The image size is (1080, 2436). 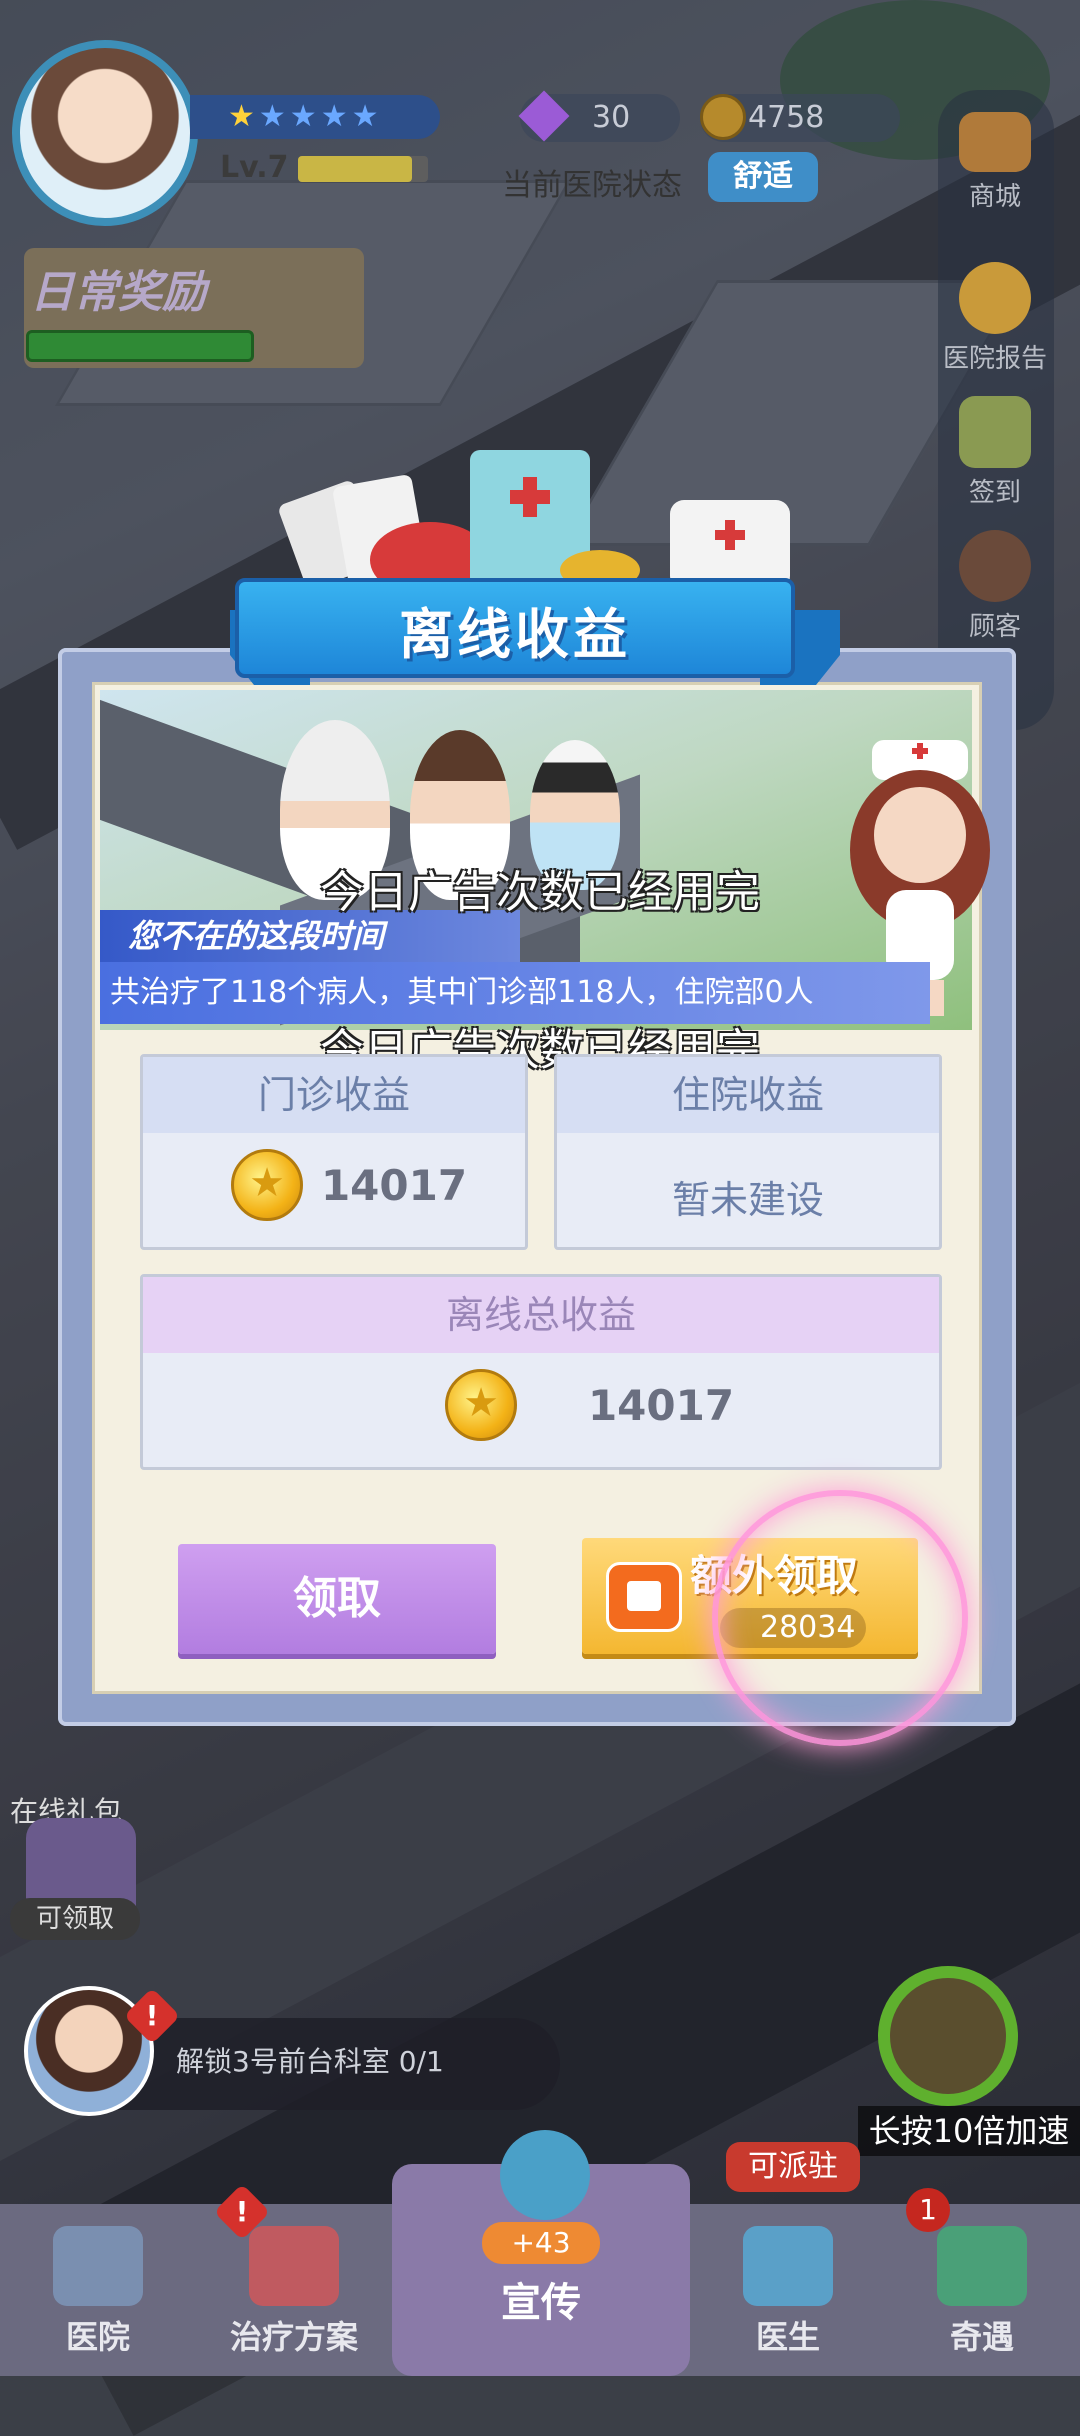 I want to click on dialog-title: 离线收益, so click(x=515, y=634).